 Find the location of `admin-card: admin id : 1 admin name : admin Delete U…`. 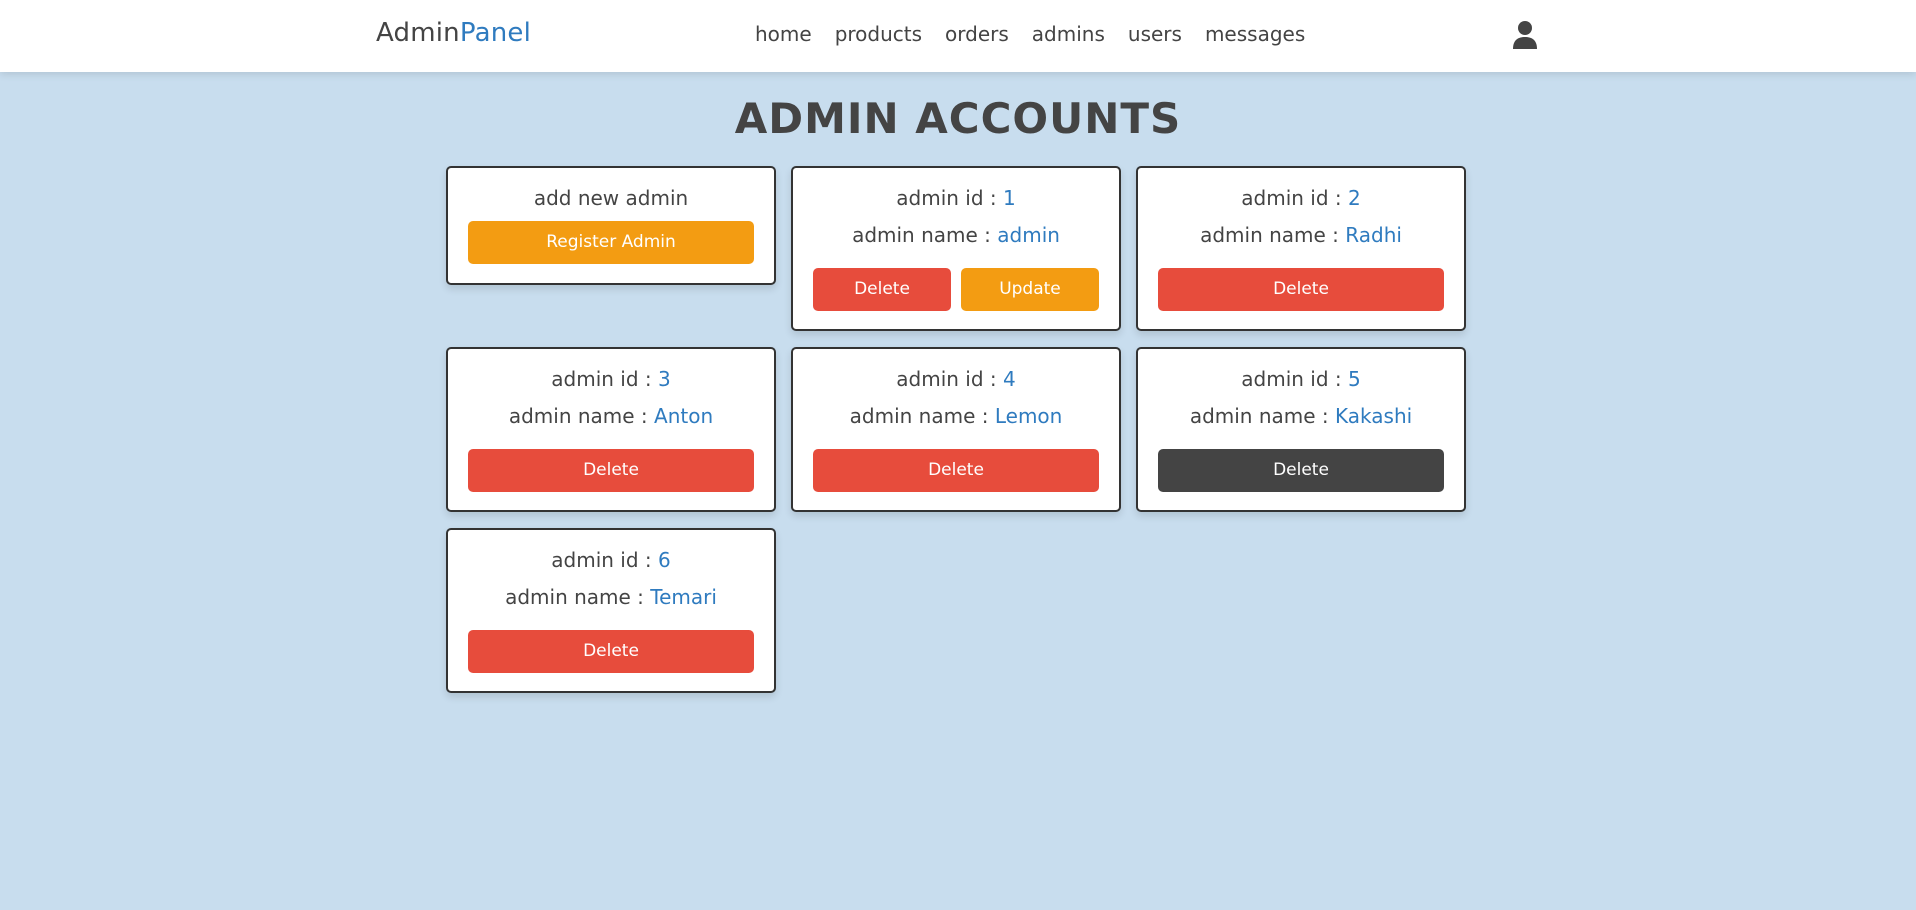

admin-card: admin id : 1 admin name : admin Delete U… is located at coordinates (956, 248).